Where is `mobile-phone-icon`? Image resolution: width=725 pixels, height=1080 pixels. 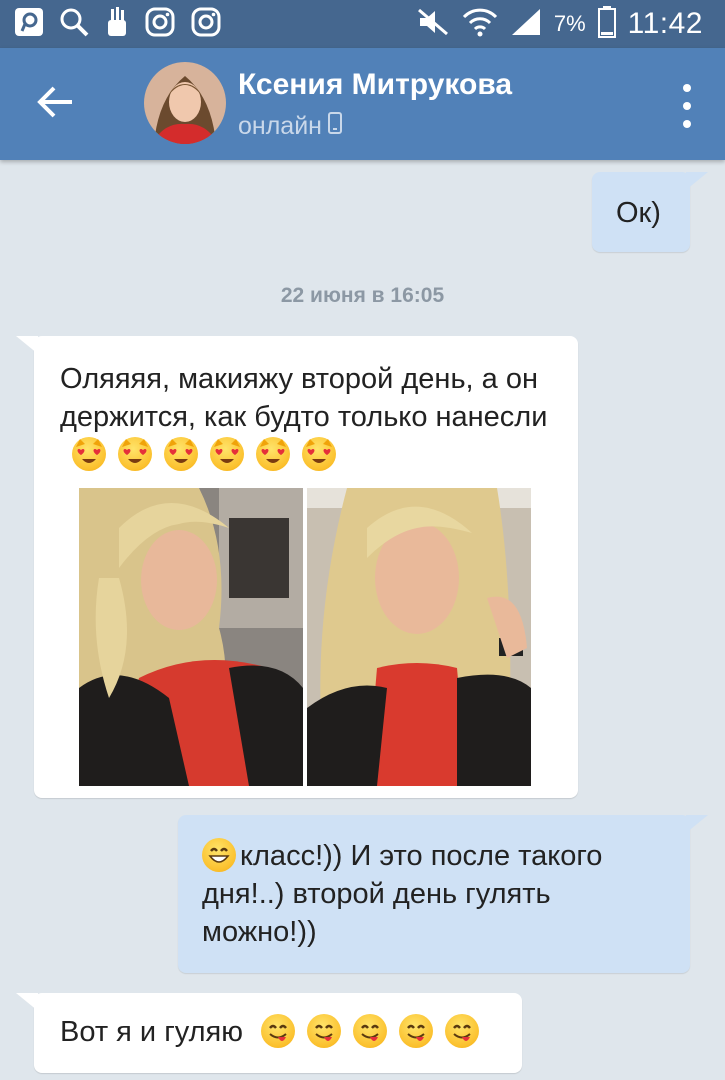
mobile-phone-icon is located at coordinates (334, 126).